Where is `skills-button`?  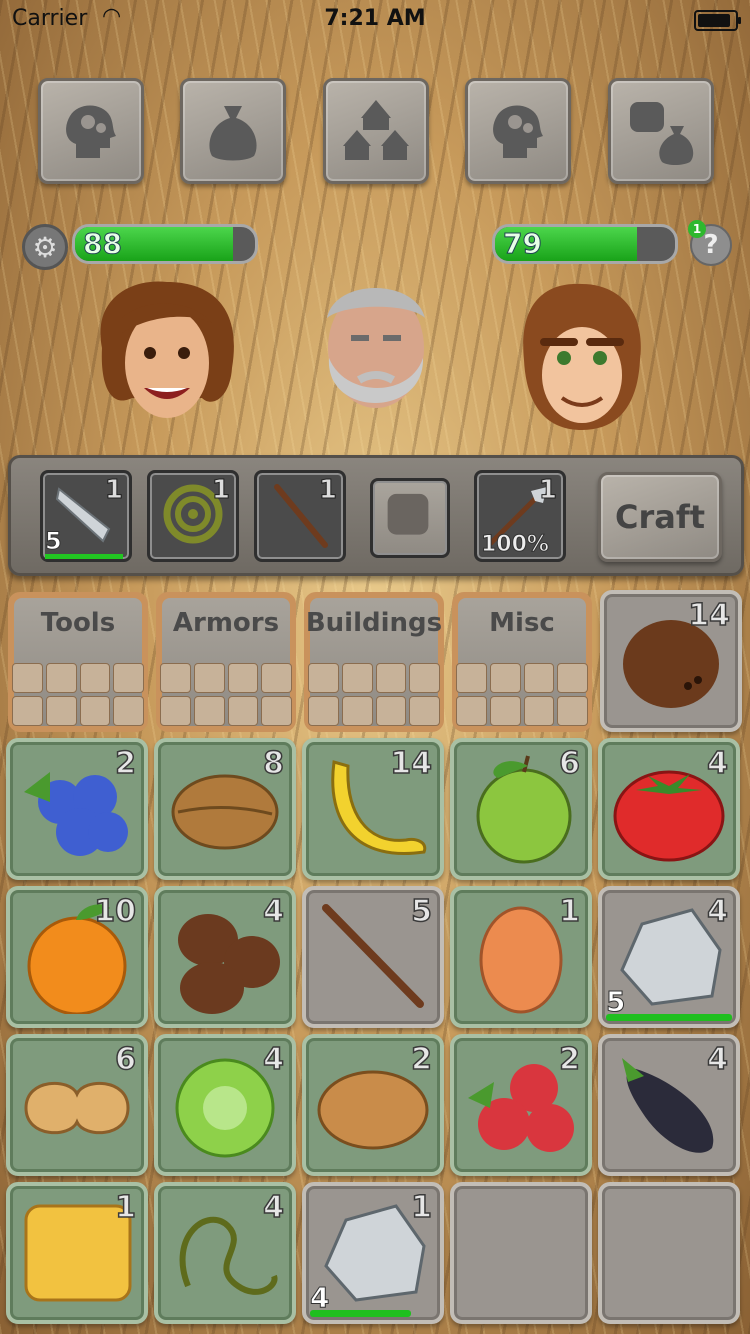
skills-button is located at coordinates (91, 131).